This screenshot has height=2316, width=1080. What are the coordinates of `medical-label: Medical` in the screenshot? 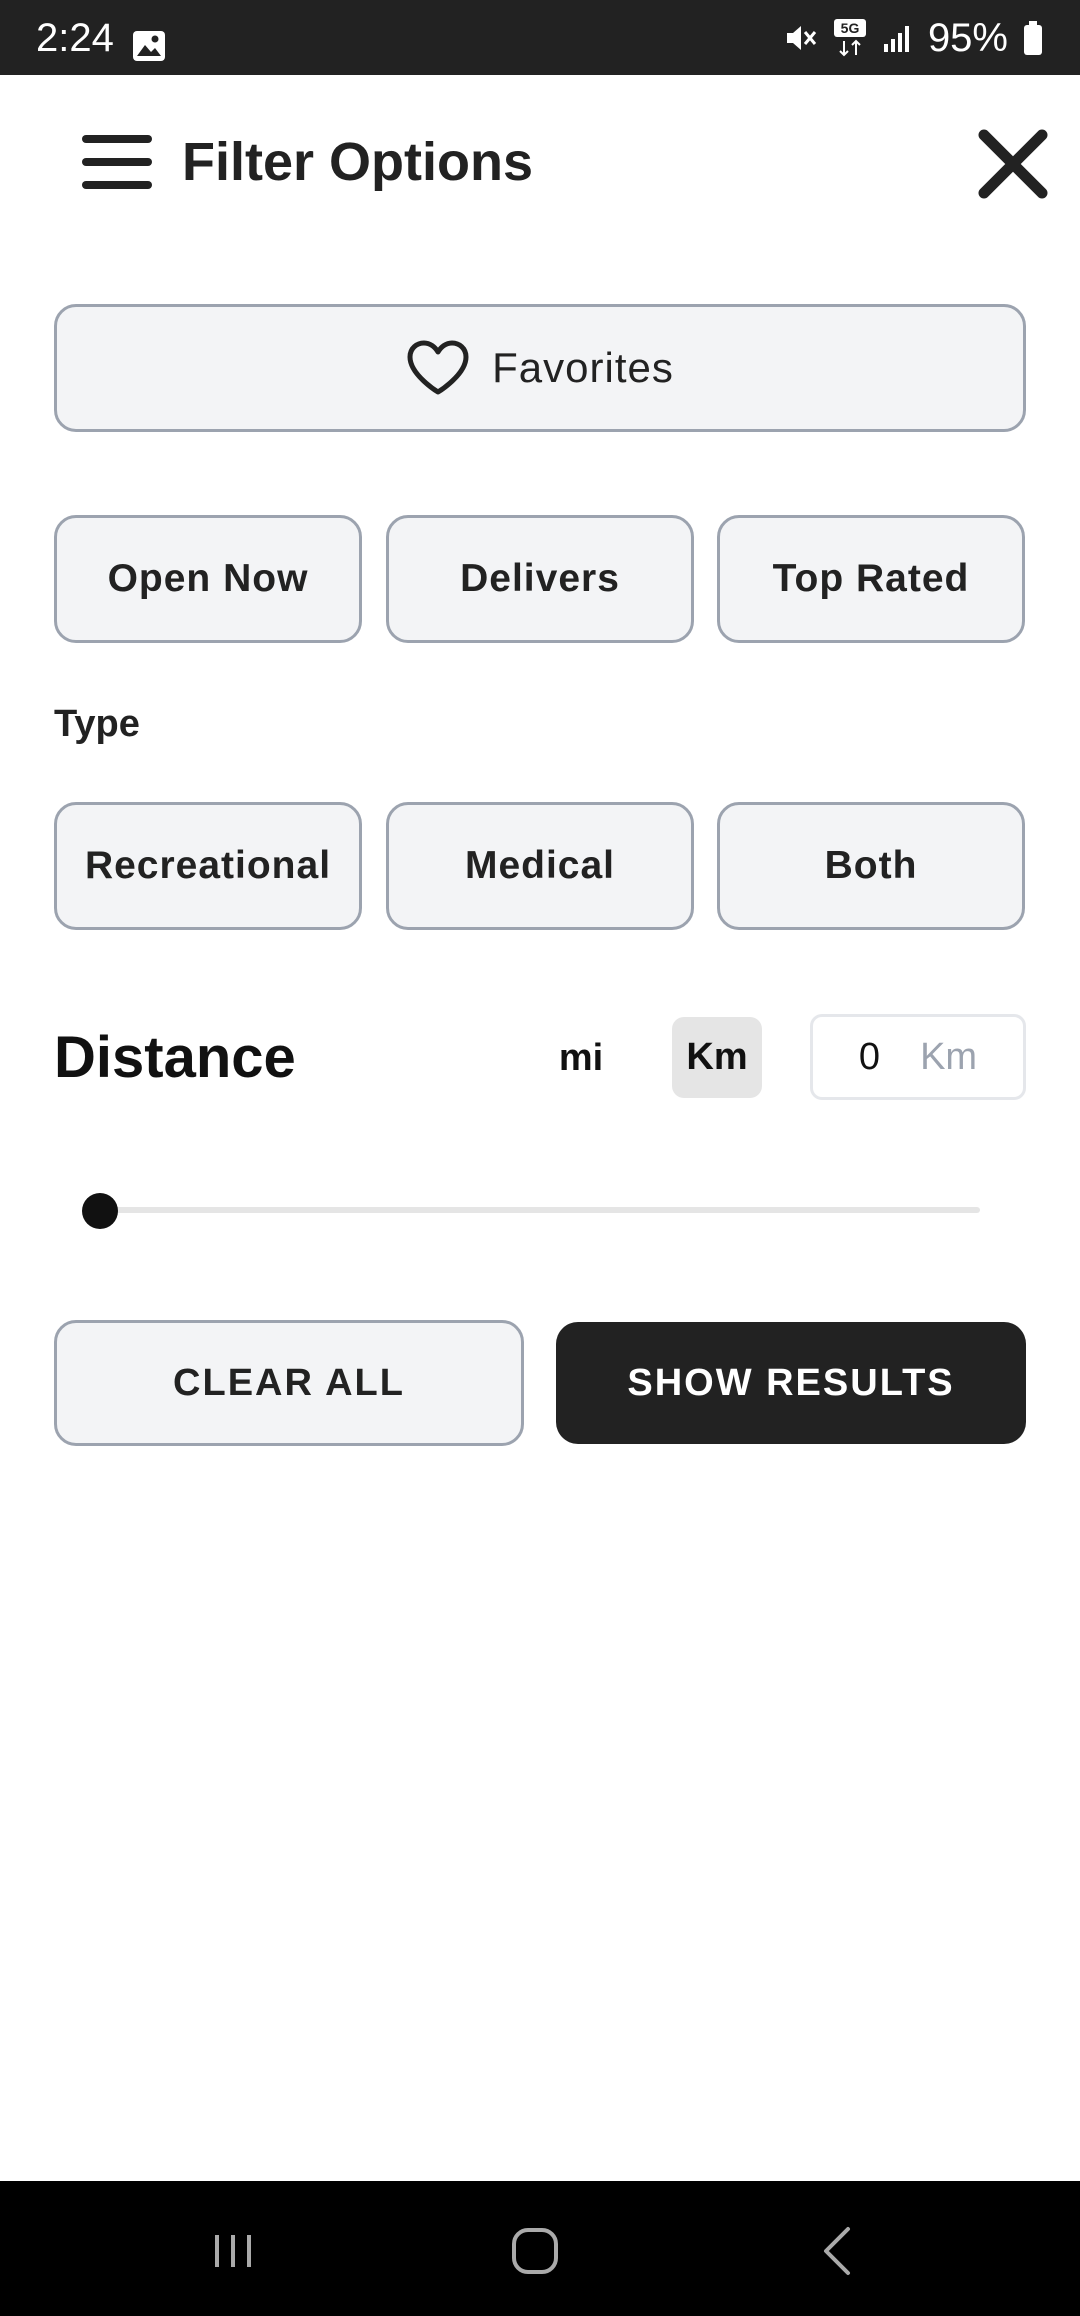 It's located at (540, 865).